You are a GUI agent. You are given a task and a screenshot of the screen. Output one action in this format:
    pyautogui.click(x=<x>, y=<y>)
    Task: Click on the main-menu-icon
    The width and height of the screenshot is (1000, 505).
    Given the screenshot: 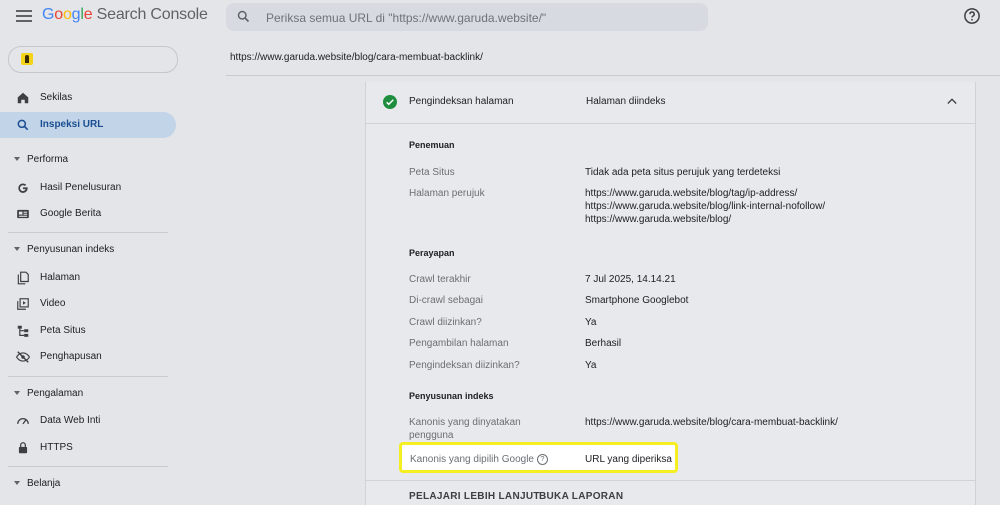 What is the action you would take?
    pyautogui.click(x=24, y=16)
    